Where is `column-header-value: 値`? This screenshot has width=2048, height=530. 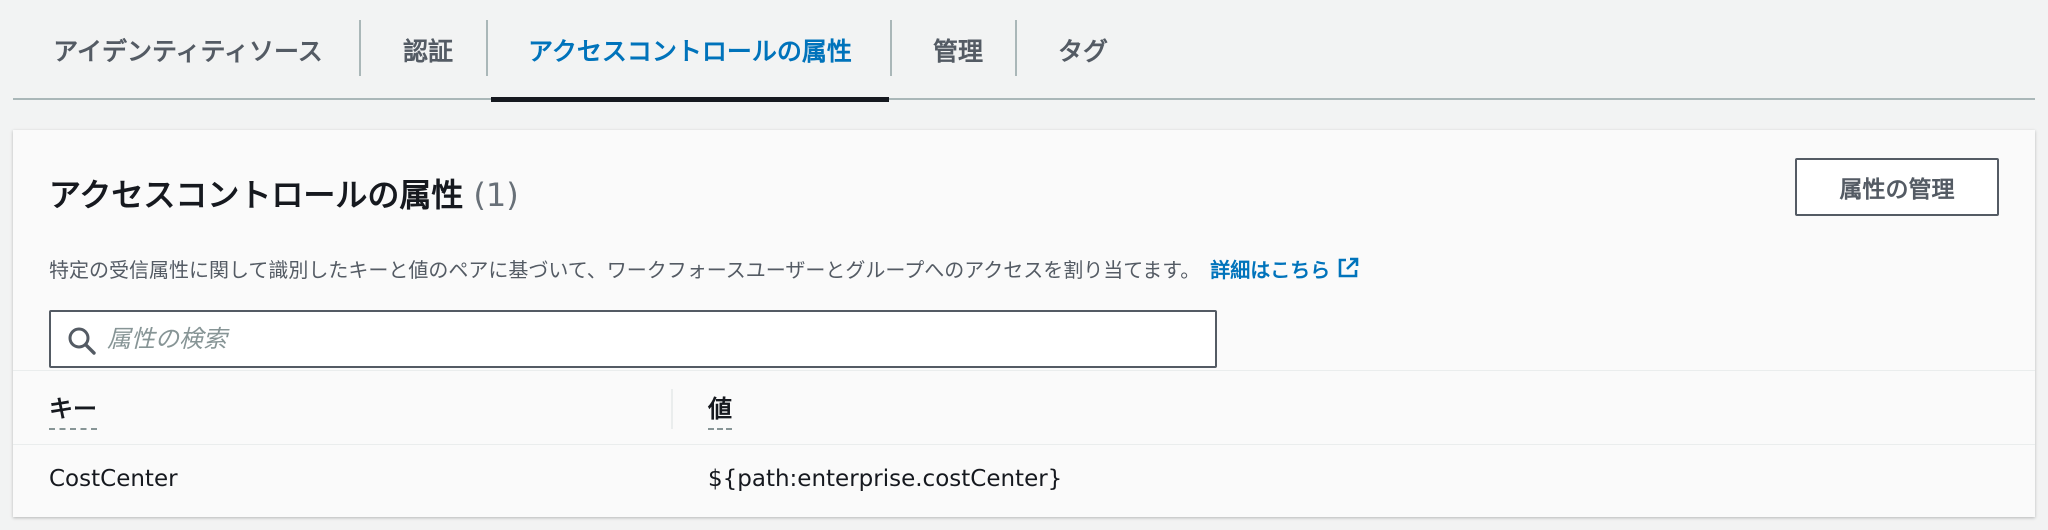 column-header-value: 値 is located at coordinates (720, 409).